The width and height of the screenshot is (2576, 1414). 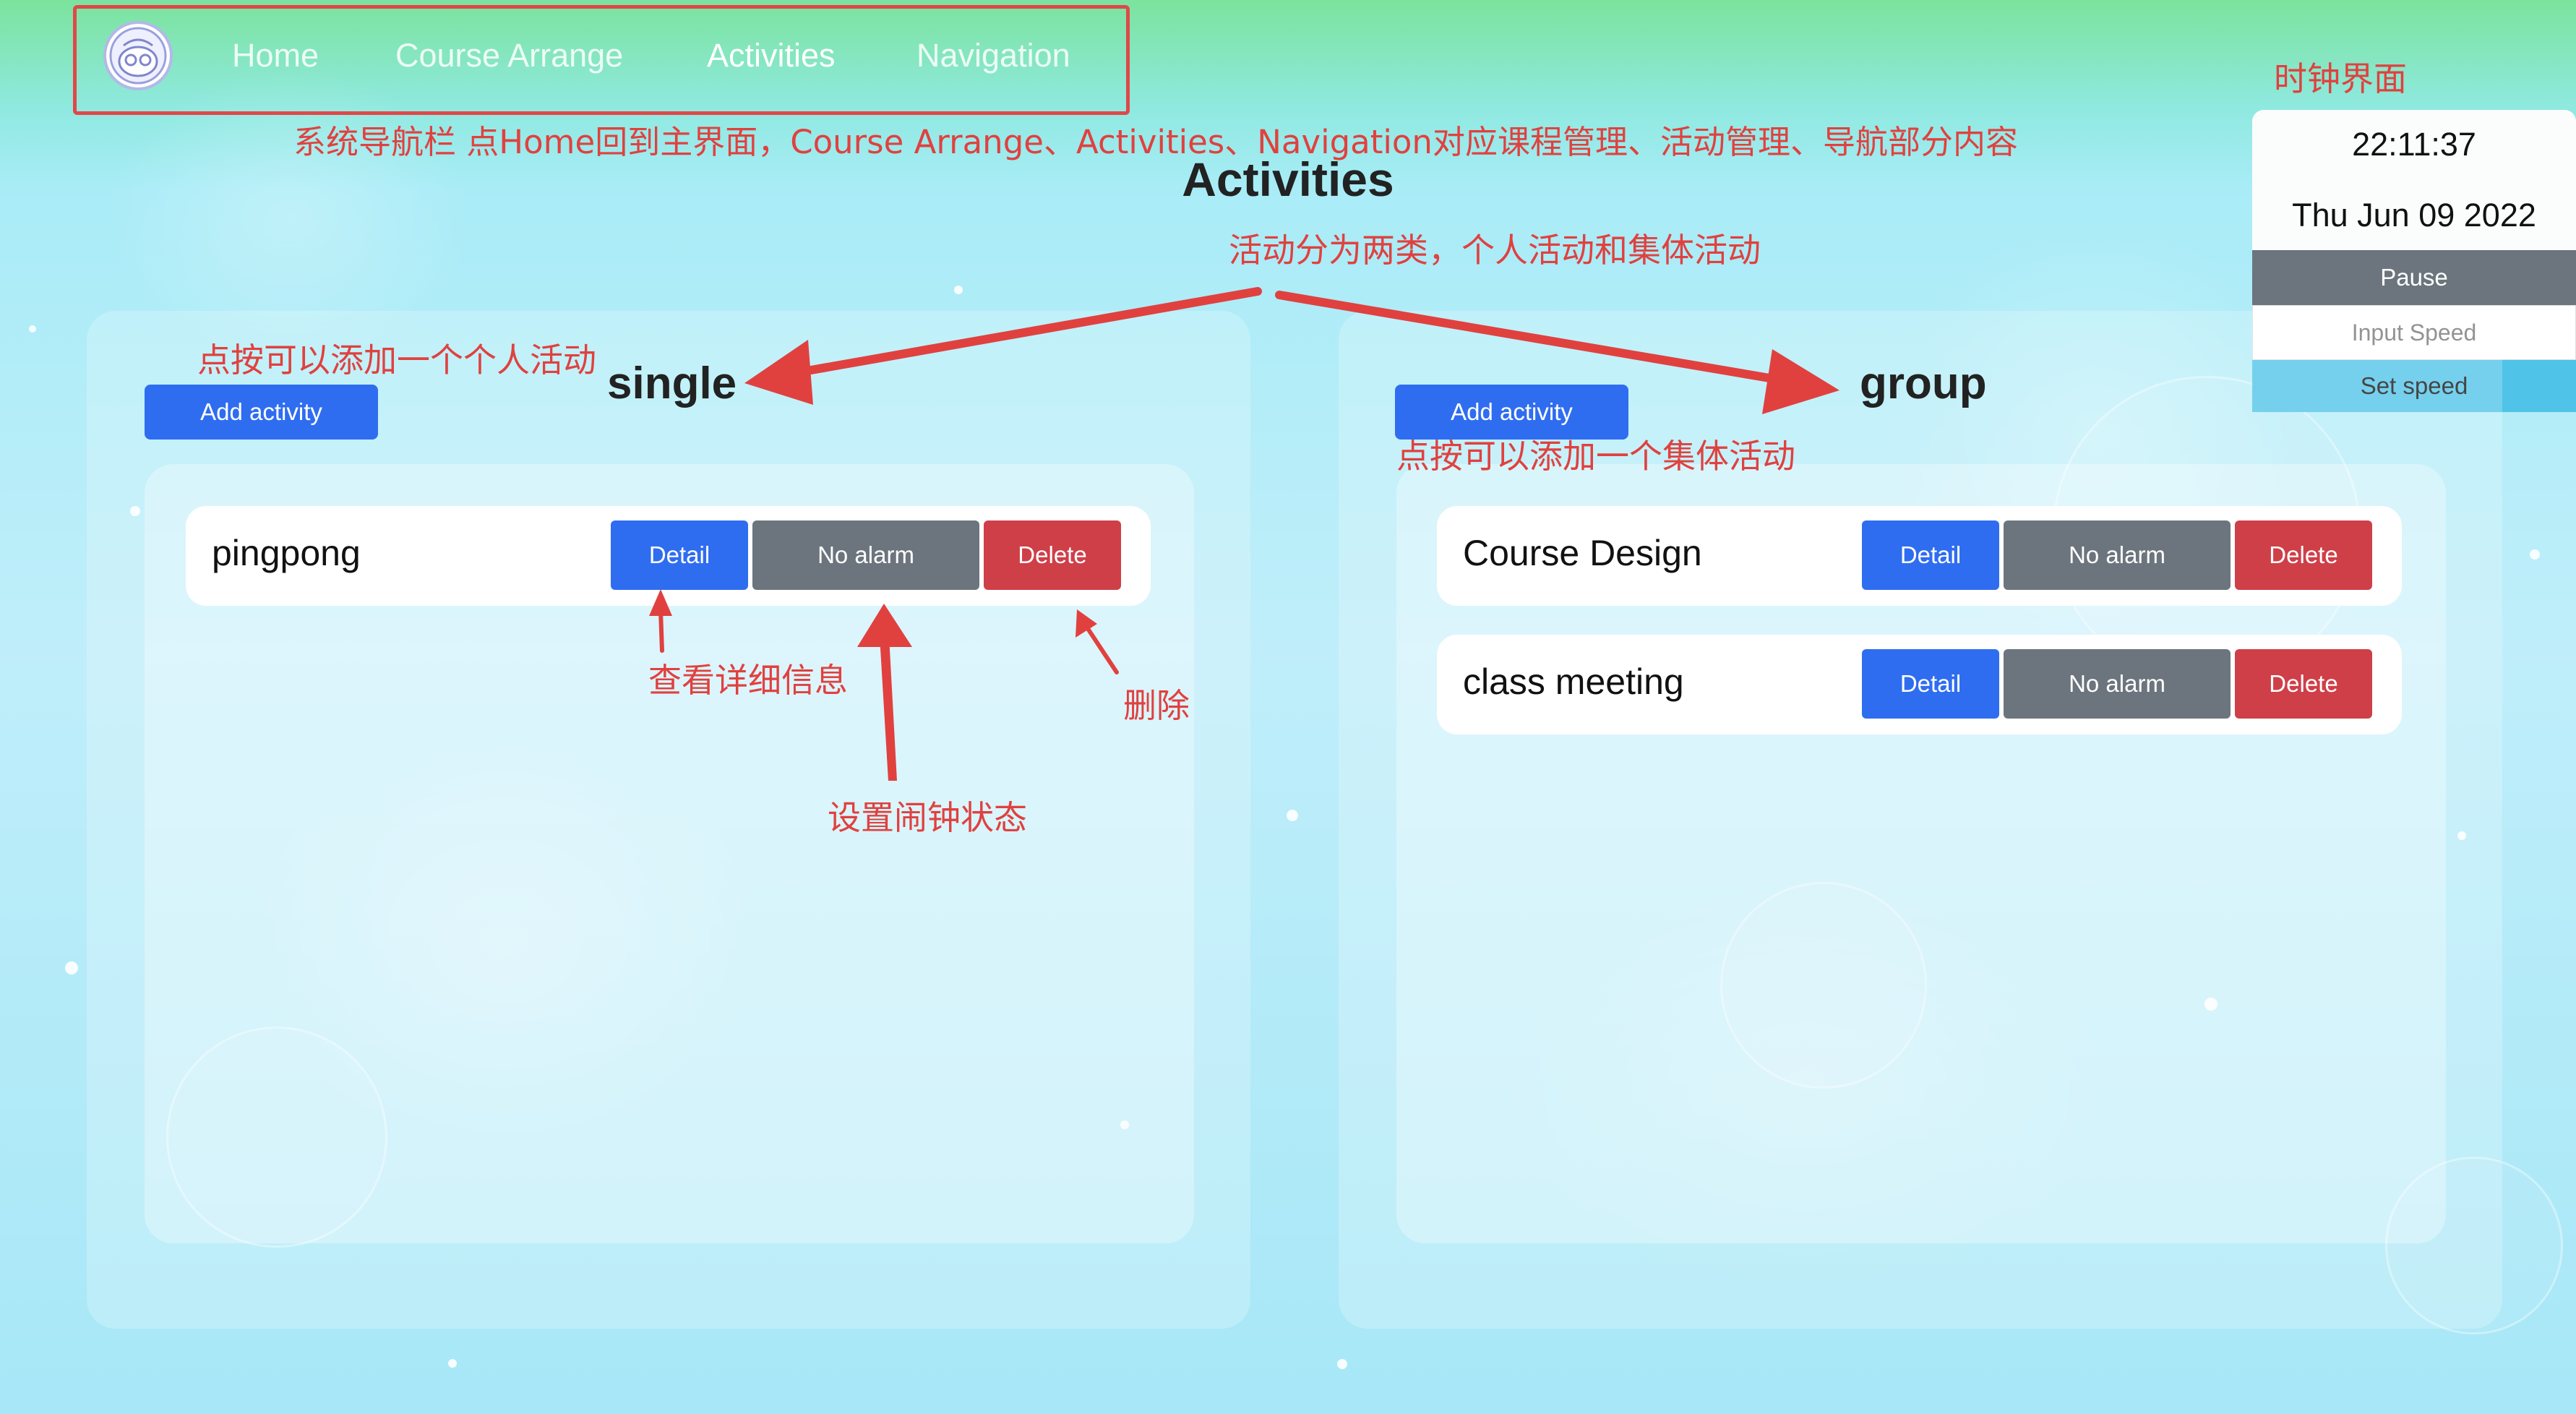 I want to click on arrow-head-group, so click(x=1801, y=381).